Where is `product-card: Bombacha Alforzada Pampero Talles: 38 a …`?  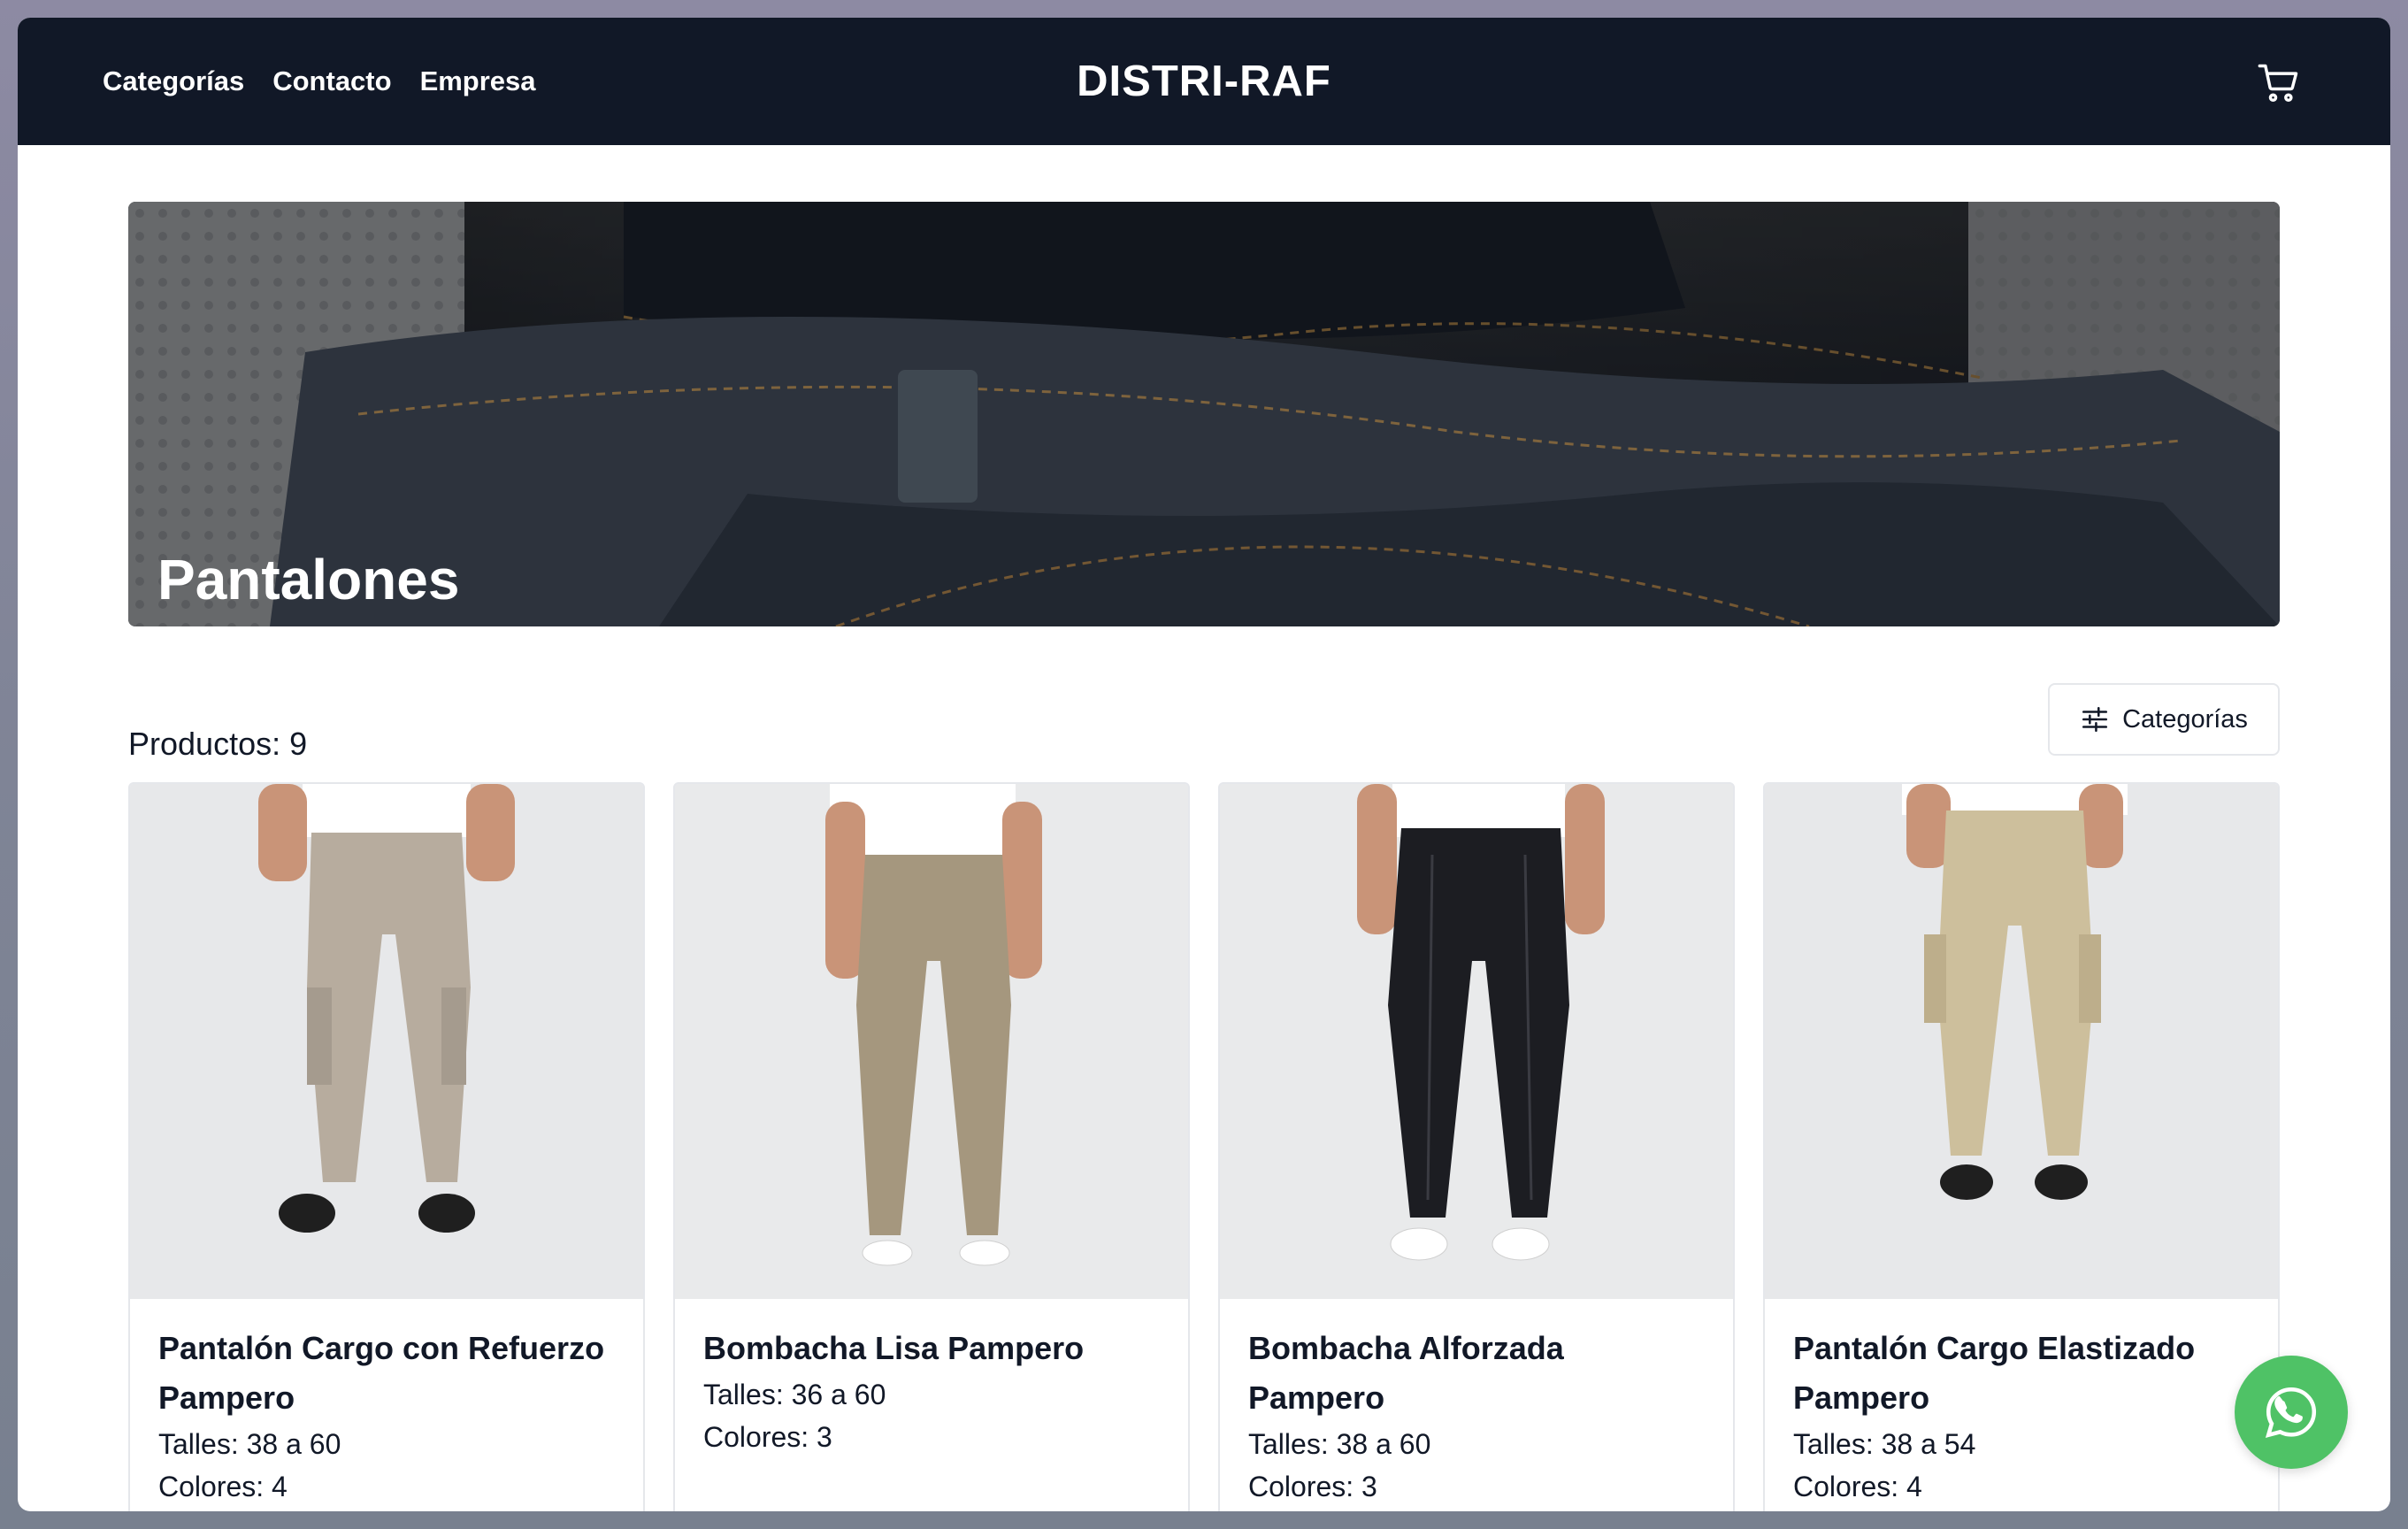 product-card: Bombacha Alforzada Pampero Talles: 38 a … is located at coordinates (1477, 1146).